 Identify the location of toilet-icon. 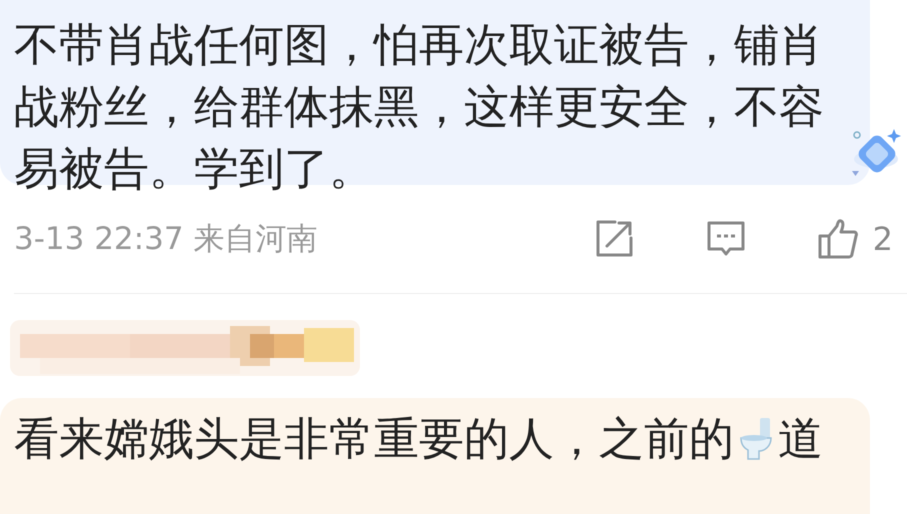
(756, 439).